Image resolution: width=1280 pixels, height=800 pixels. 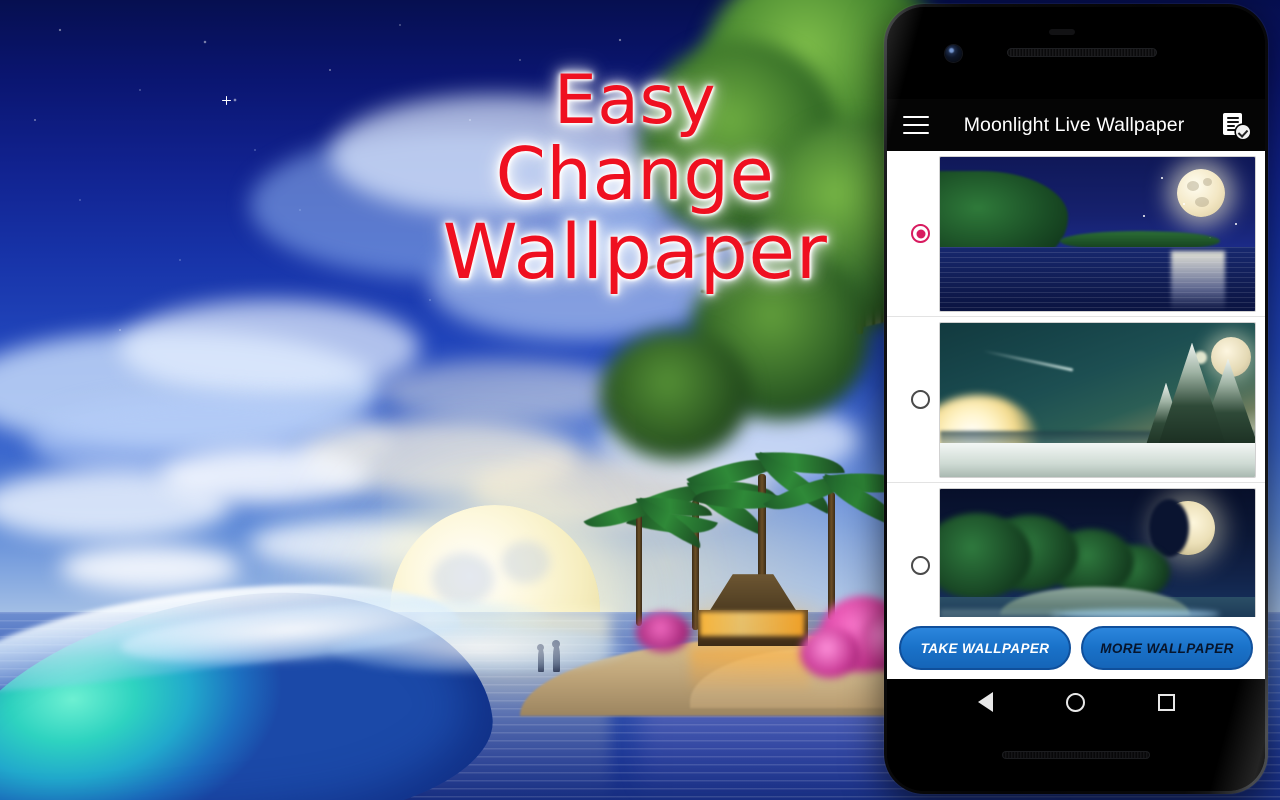 What do you see at coordinates (1076, 648) in the screenshot?
I see `action-button-bar: TAKE WALLPAPER MORE WALLPAPER` at bounding box center [1076, 648].